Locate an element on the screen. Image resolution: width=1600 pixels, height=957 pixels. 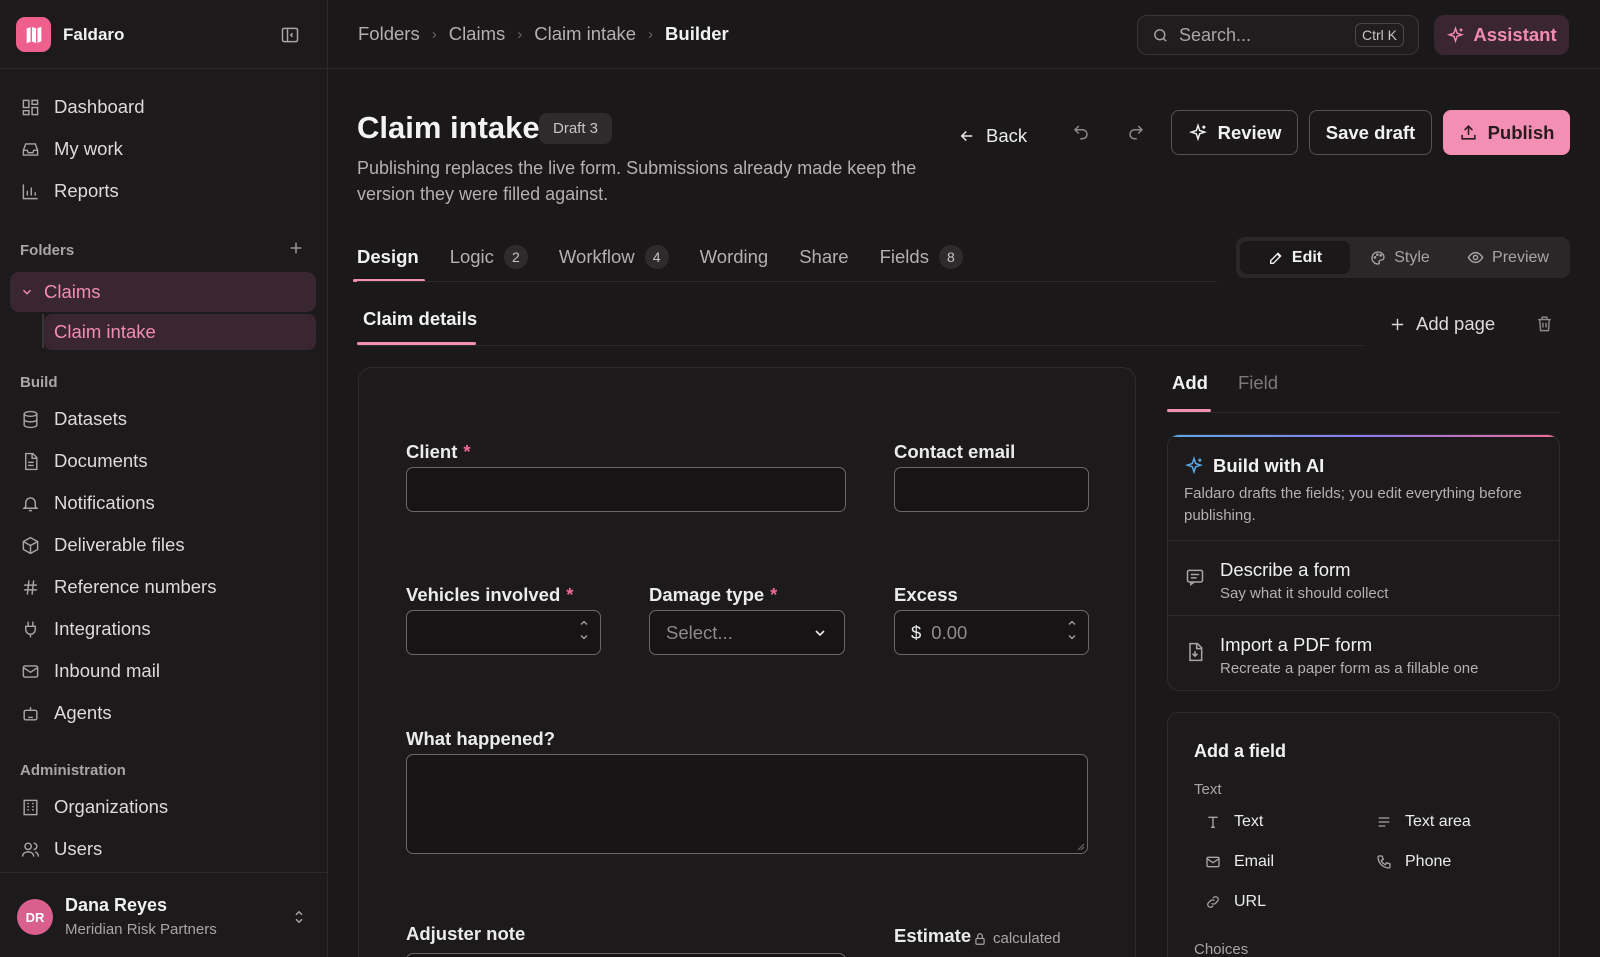
sidebar-item-reference-numbers: Reference numbers is located at coordinates (163, 587).